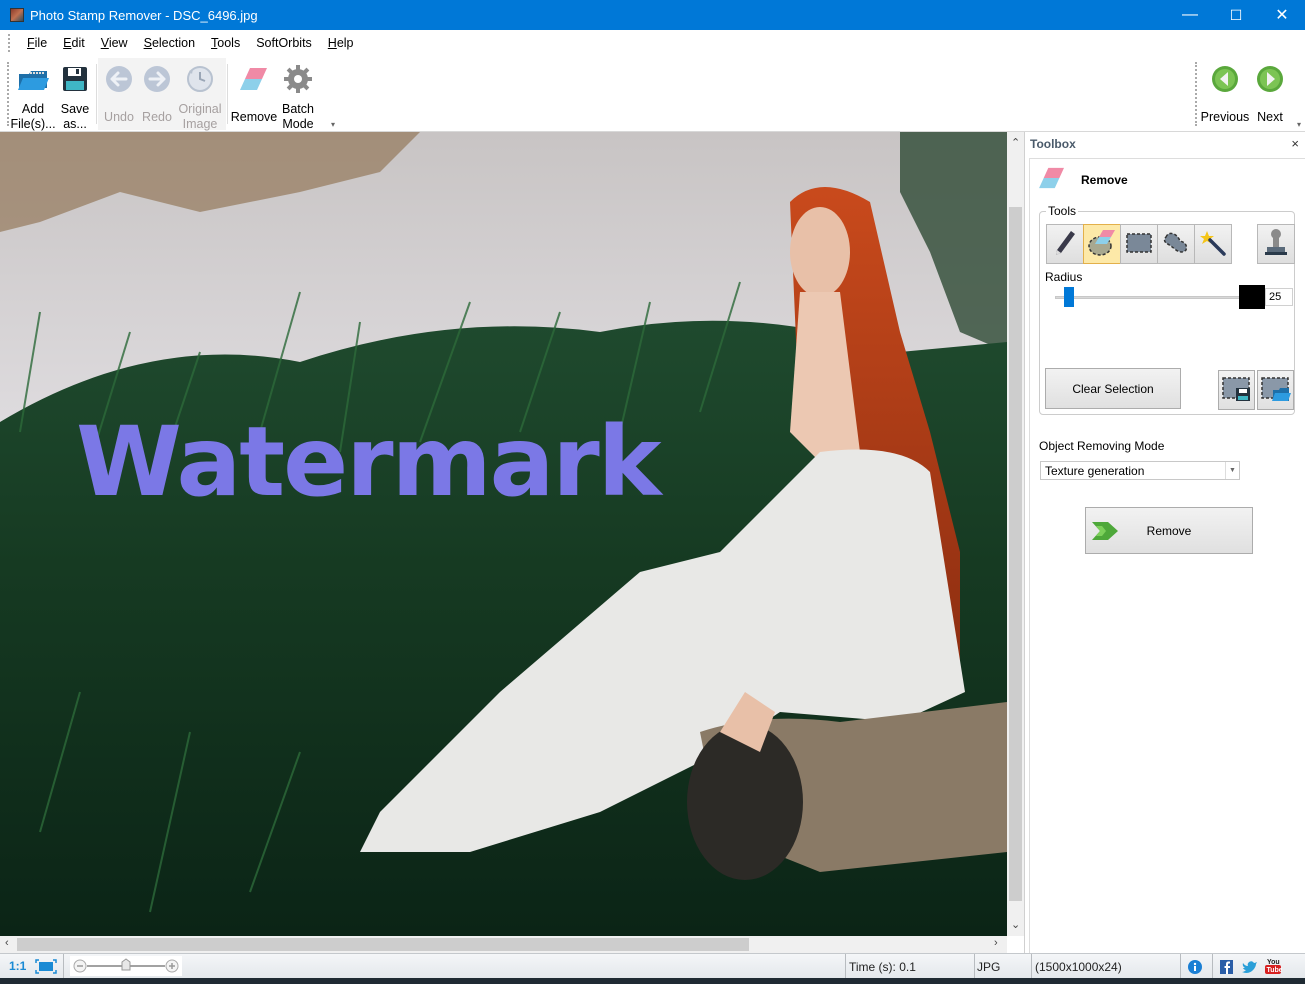  I want to click on clock-history-icon, so click(200, 79).